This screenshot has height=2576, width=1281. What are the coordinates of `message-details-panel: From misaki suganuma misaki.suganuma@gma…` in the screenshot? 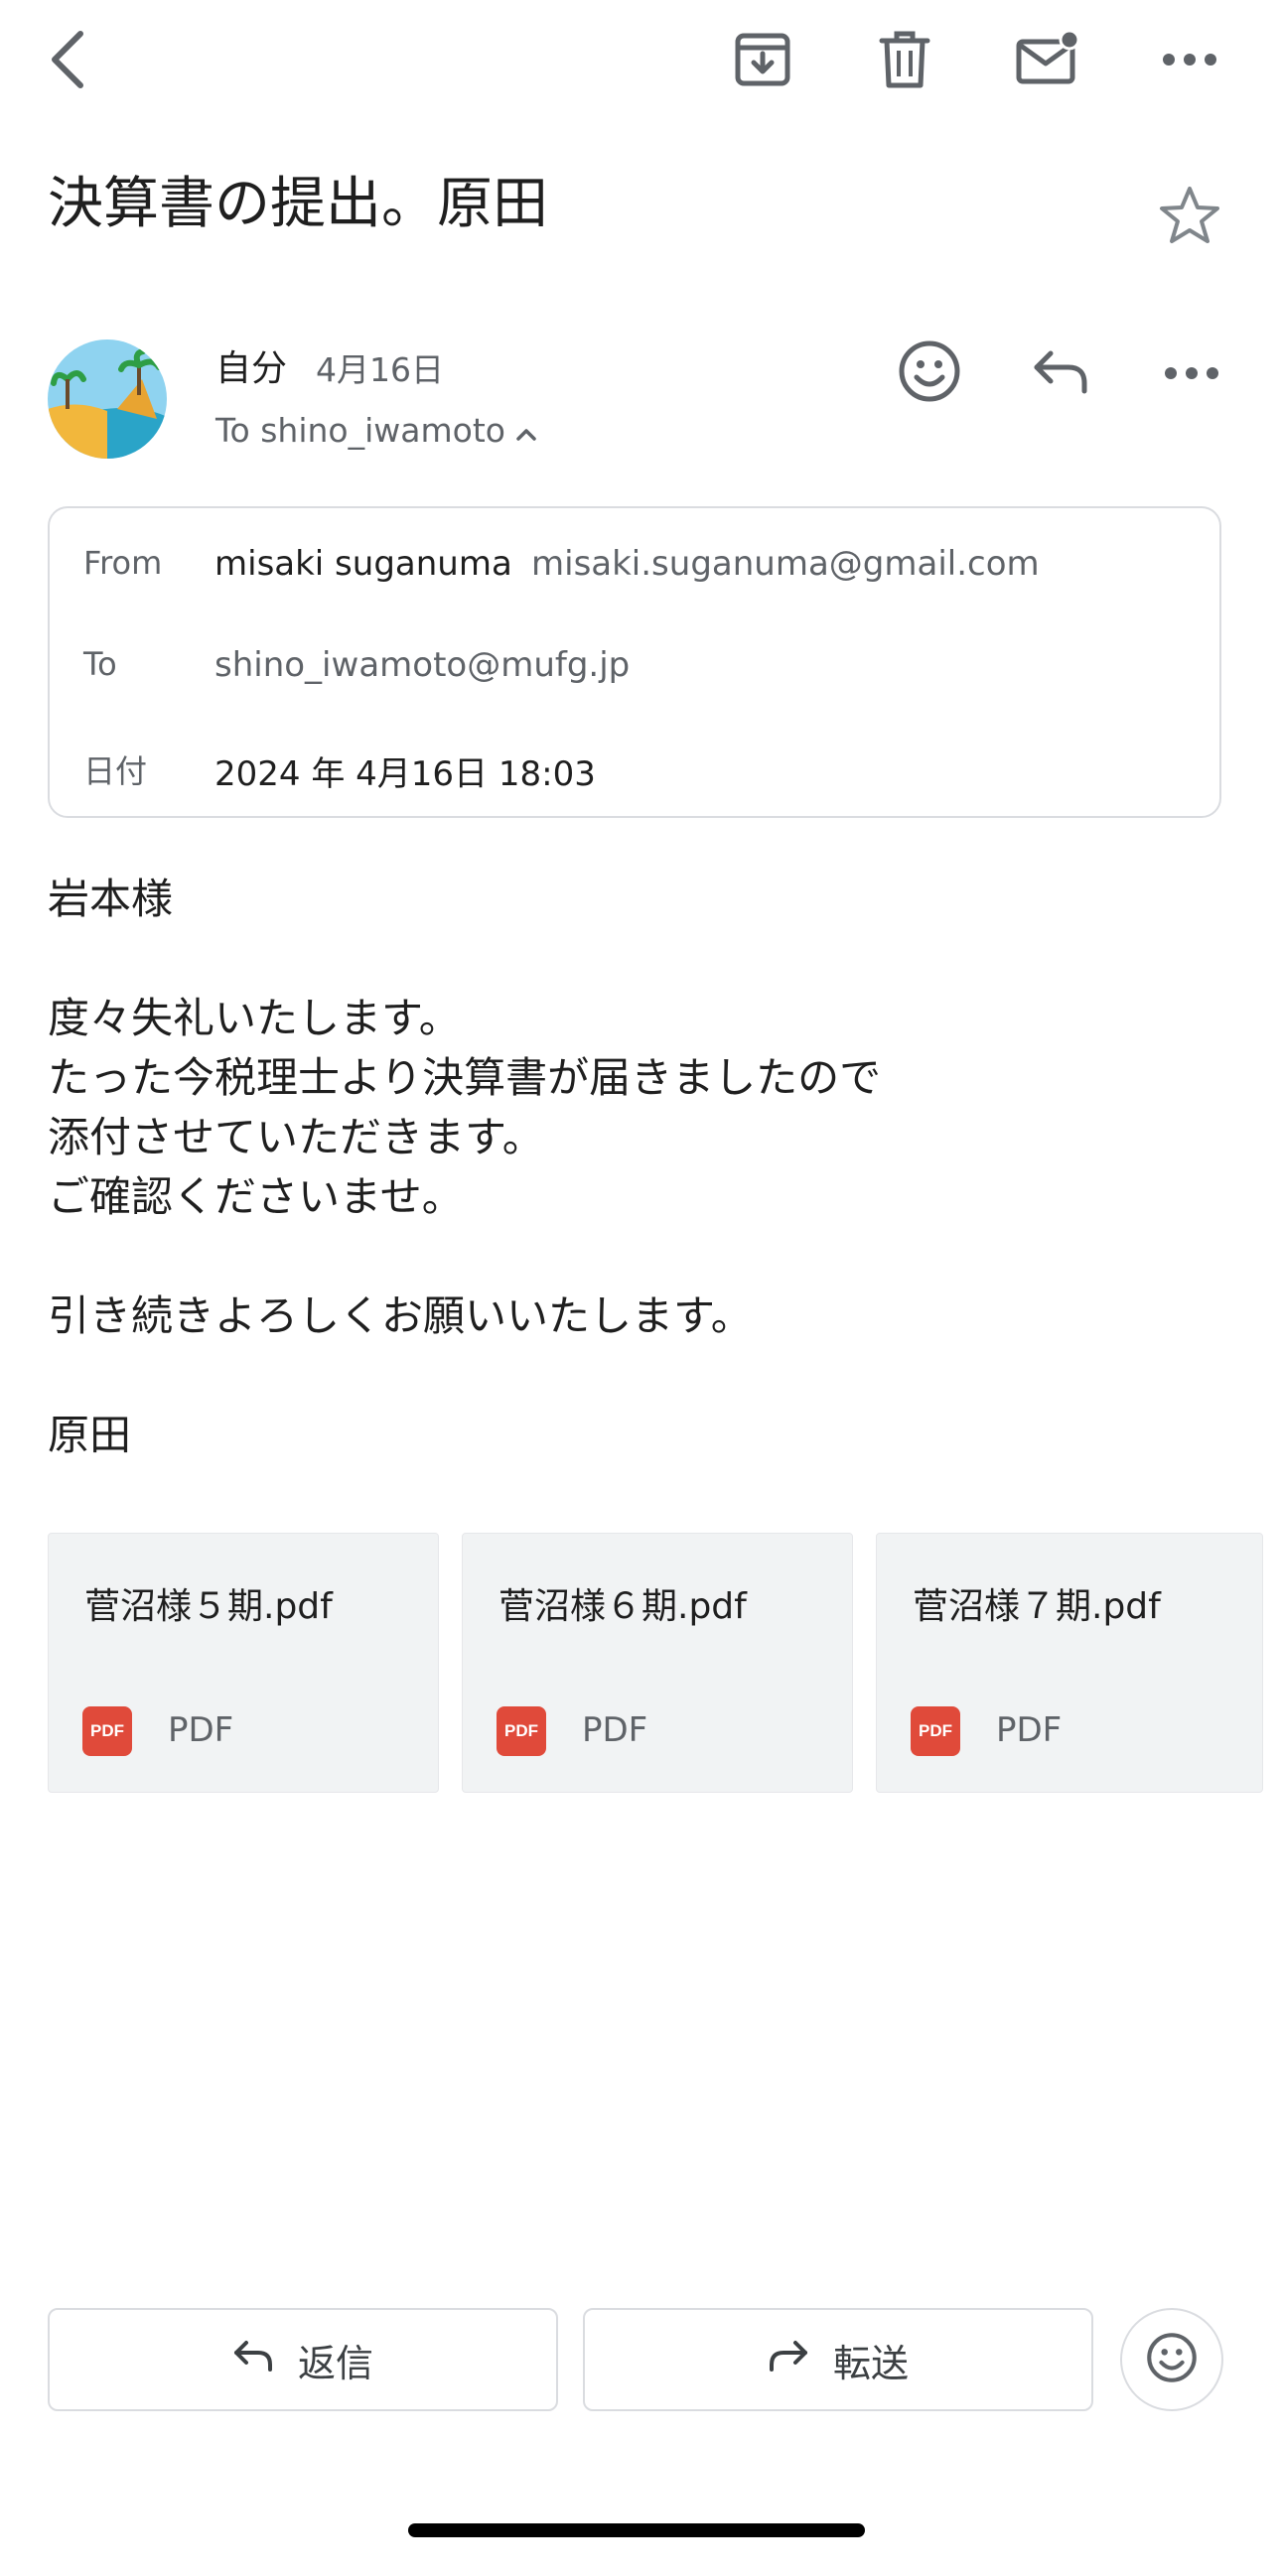 It's located at (634, 662).